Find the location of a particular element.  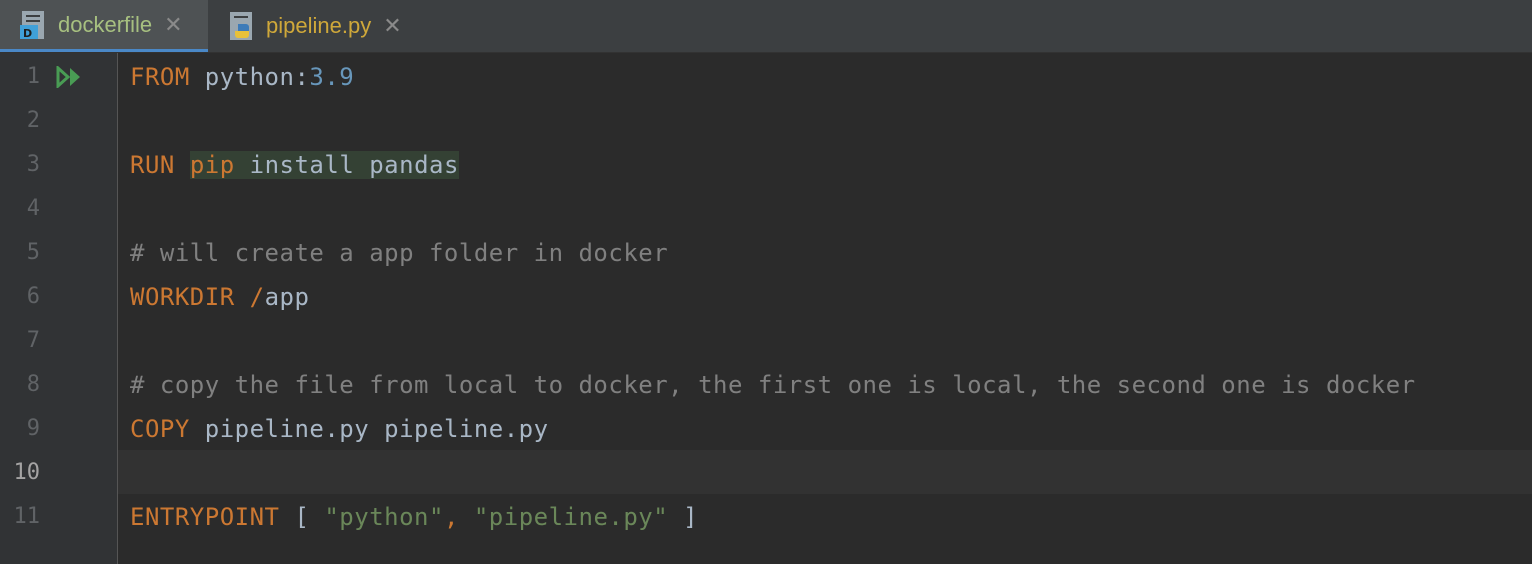

command: pip is located at coordinates (212, 165).